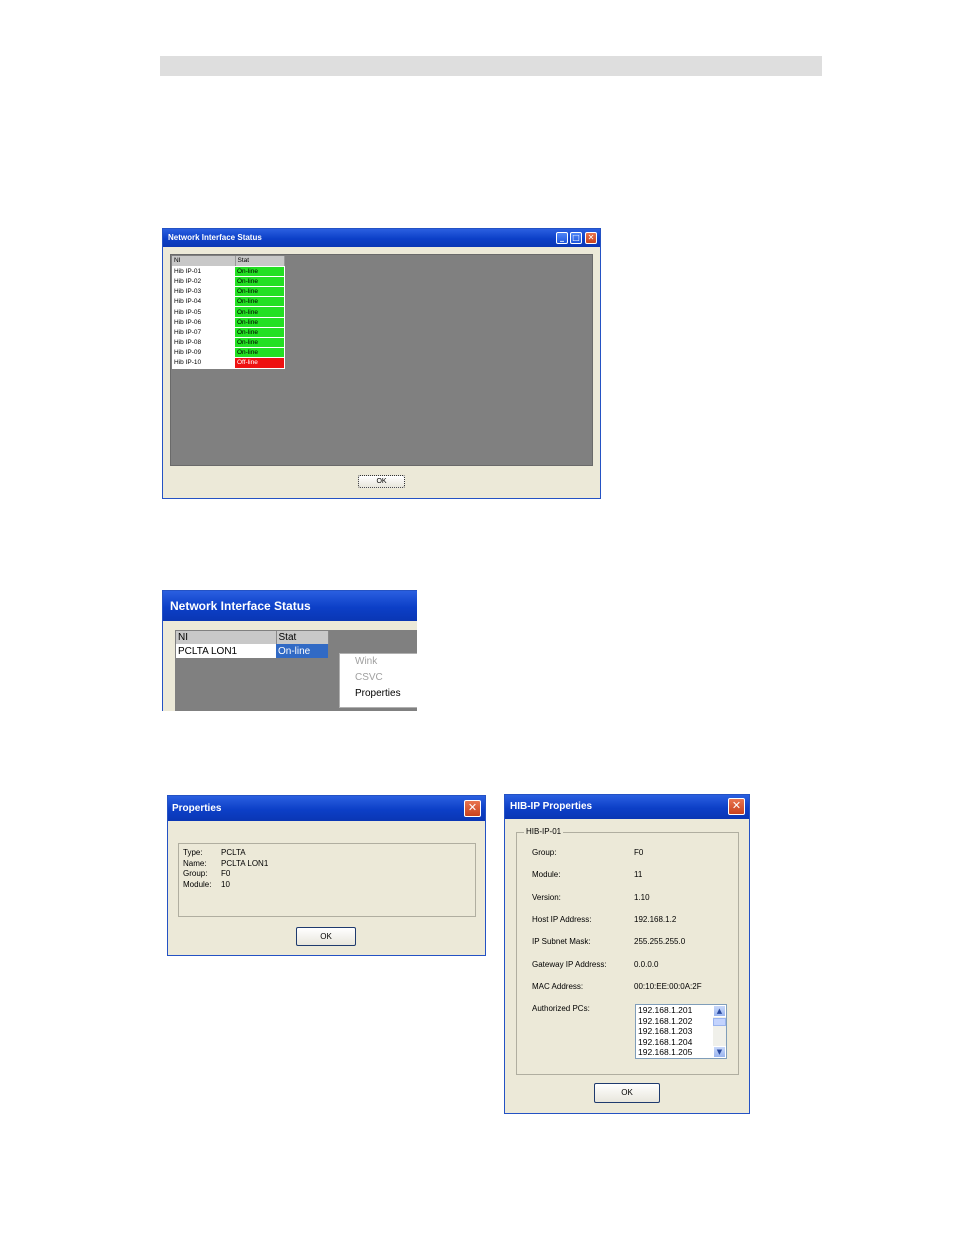  What do you see at coordinates (195, 863) in the screenshot?
I see `property-label: Name:` at bounding box center [195, 863].